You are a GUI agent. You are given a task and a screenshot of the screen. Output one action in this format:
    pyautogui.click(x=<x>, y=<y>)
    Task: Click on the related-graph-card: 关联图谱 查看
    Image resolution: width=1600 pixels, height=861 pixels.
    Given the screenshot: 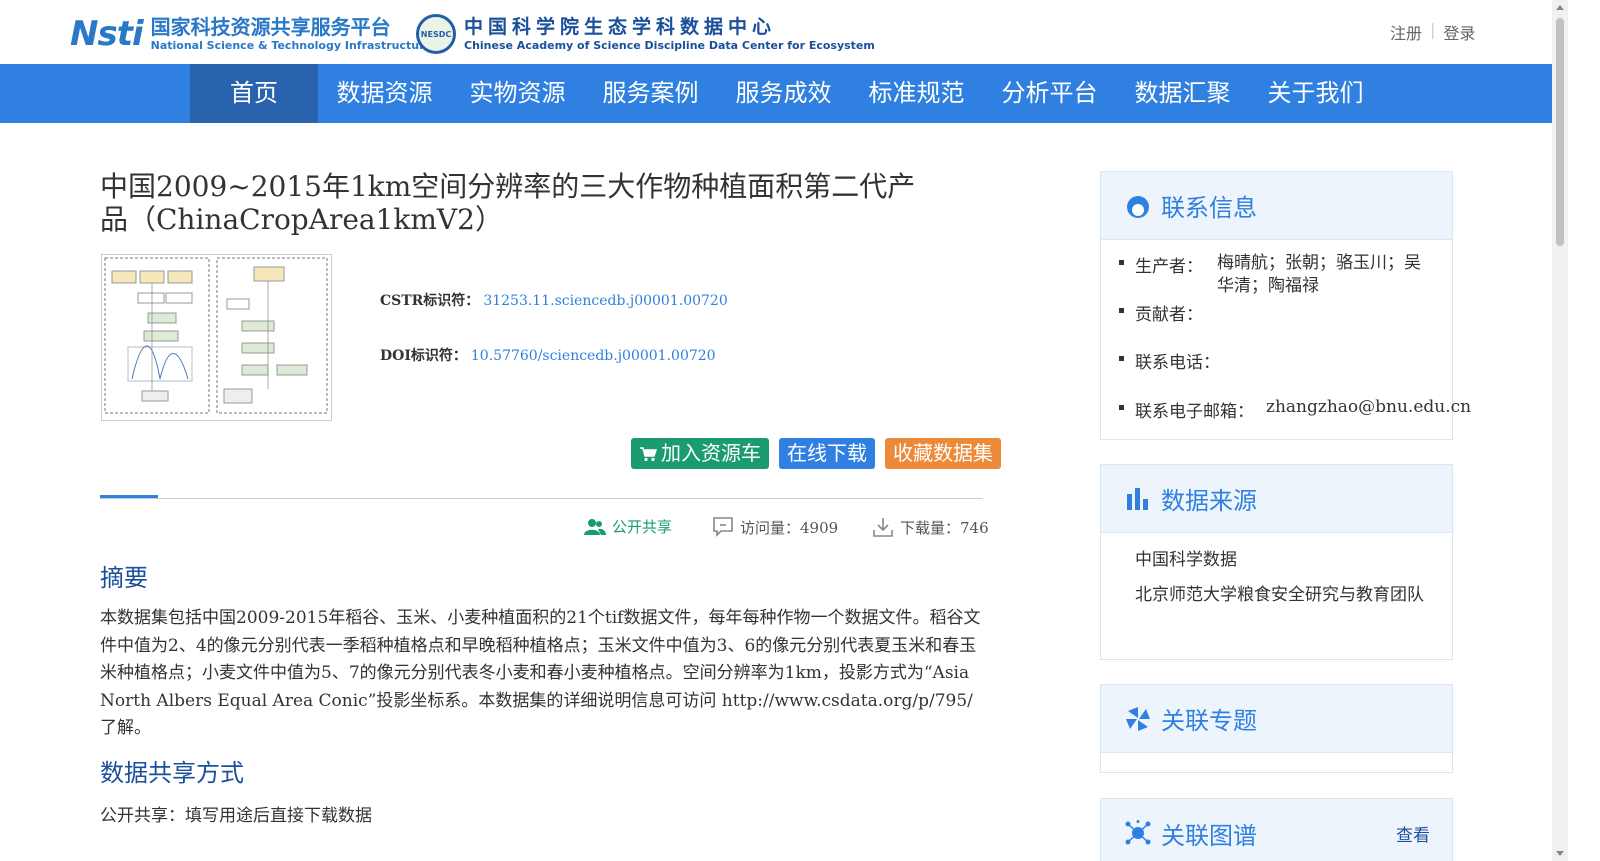 What is the action you would take?
    pyautogui.click(x=1276, y=829)
    